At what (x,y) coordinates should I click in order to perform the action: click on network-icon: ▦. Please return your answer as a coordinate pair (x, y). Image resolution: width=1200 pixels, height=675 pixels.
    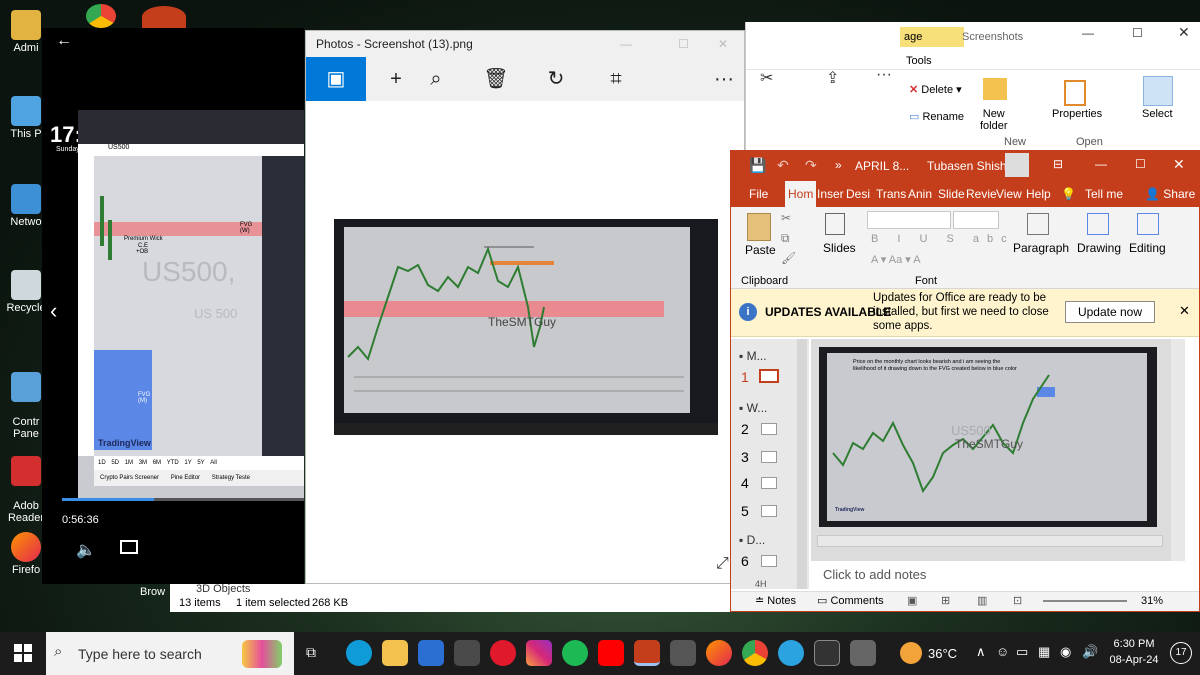
    Looking at the image, I should click on (1044, 652).